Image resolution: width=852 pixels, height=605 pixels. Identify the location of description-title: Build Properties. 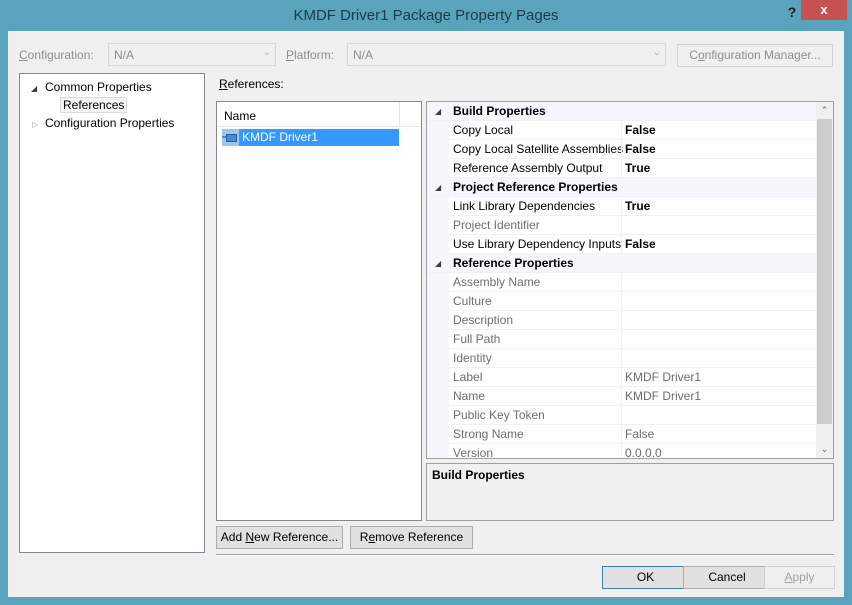
(478, 475).